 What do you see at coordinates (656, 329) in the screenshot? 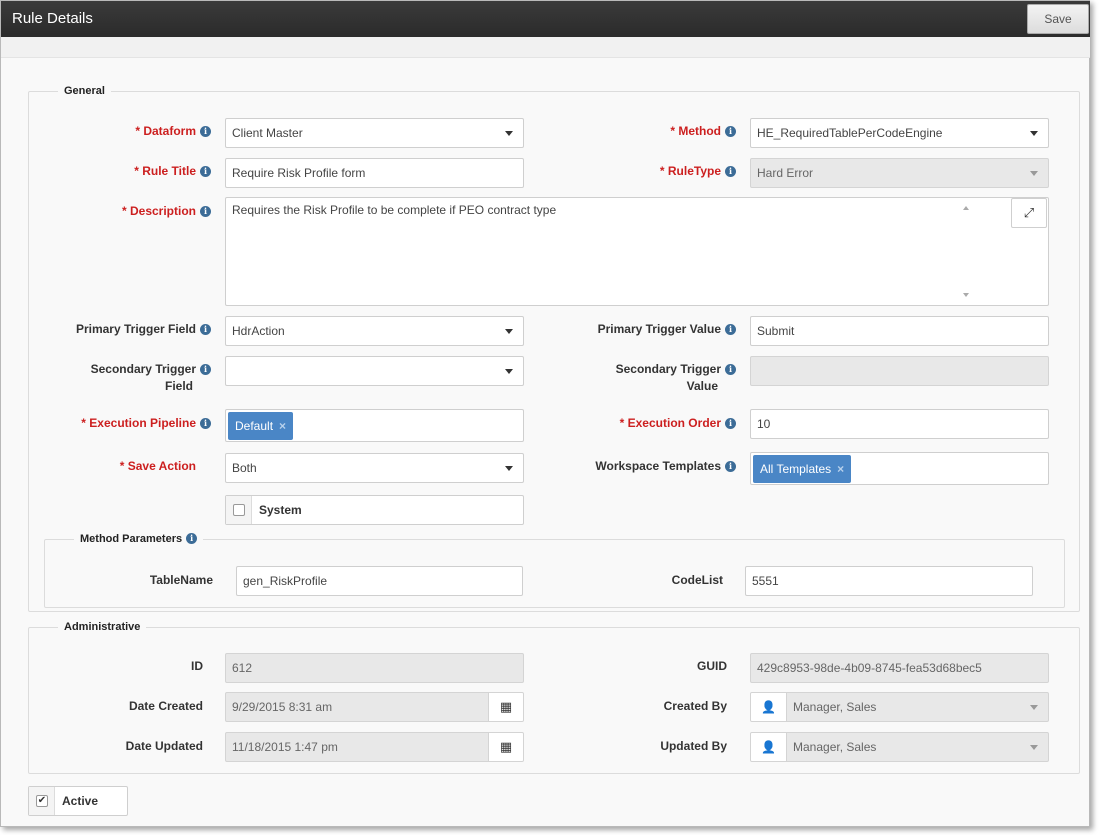
I see `primary-trigger-value-label: Primary Trigger Value i` at bounding box center [656, 329].